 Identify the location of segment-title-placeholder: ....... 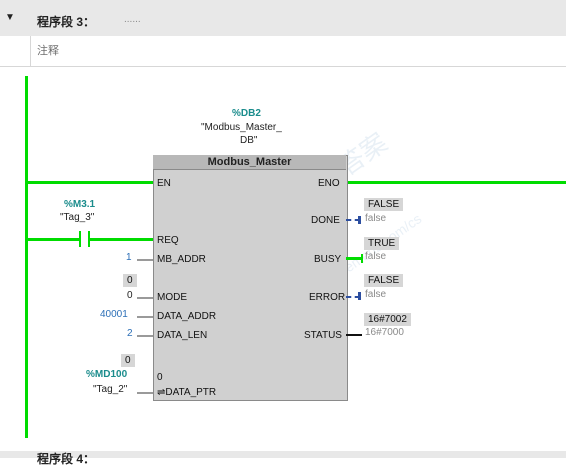
(132, 19).